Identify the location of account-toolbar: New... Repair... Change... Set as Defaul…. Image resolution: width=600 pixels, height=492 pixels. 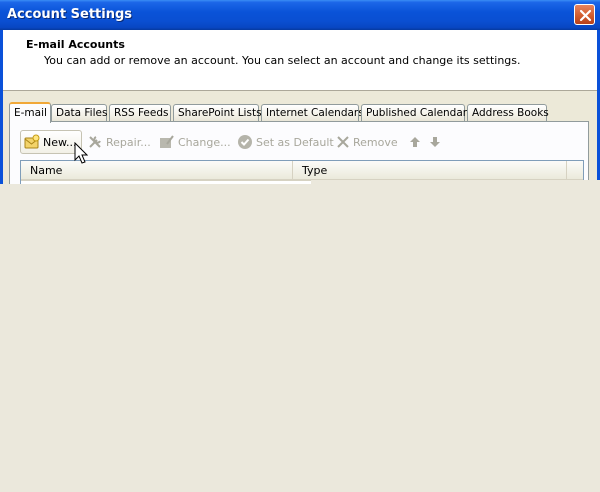
(300, 142).